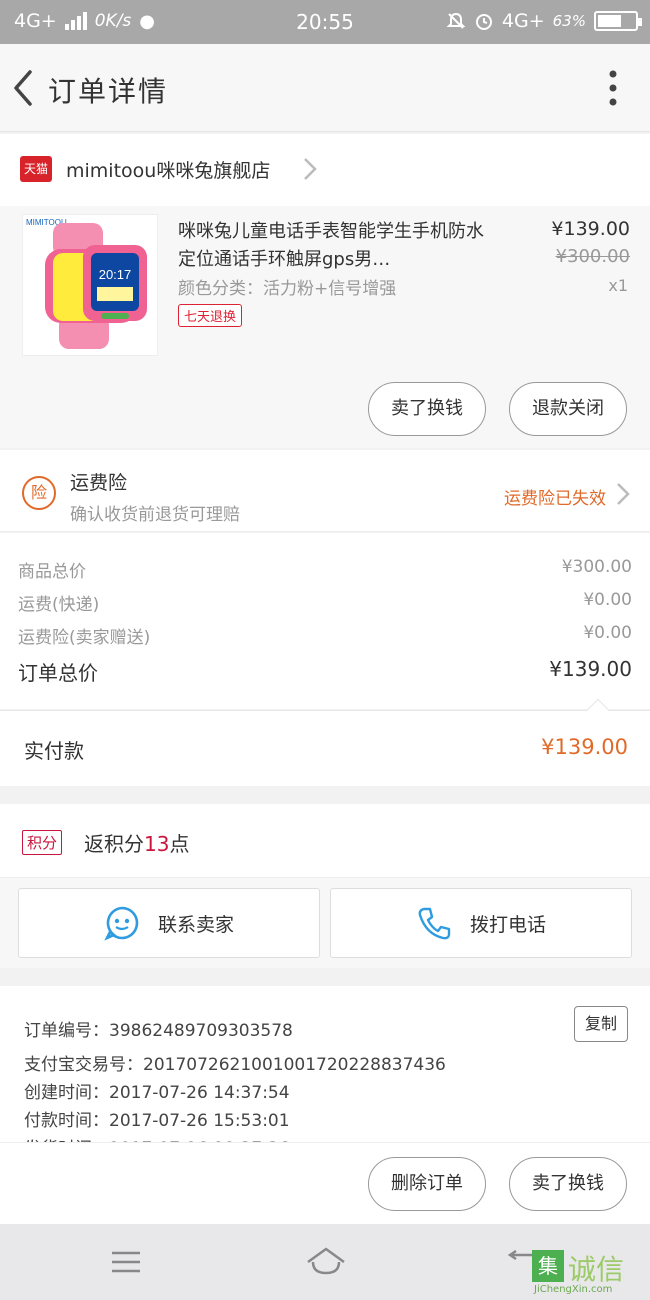  Describe the element at coordinates (126, 1262) in the screenshot. I see `menu-icon` at that location.